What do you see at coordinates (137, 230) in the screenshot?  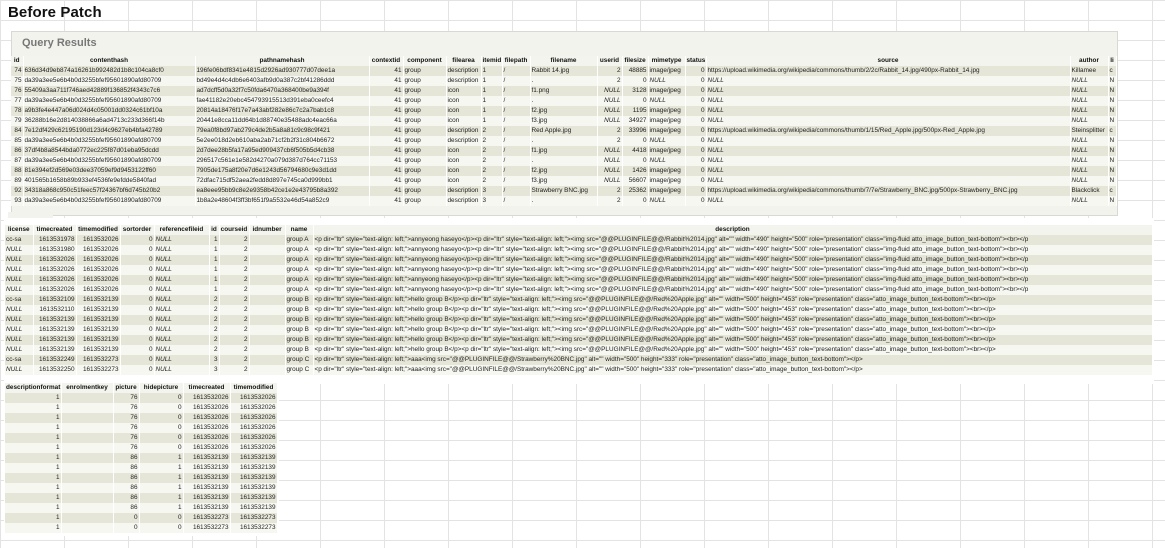 I see `column-header: sortorder` at bounding box center [137, 230].